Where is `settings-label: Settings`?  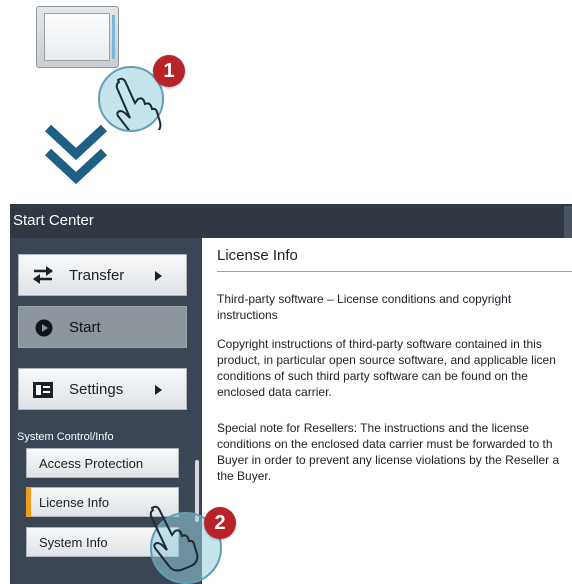
settings-label: Settings is located at coordinates (96, 389).